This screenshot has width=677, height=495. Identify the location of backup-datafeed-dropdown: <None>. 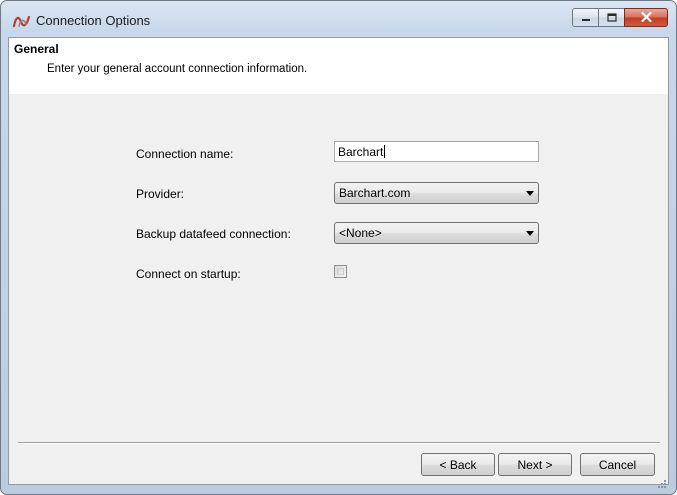
(436, 233).